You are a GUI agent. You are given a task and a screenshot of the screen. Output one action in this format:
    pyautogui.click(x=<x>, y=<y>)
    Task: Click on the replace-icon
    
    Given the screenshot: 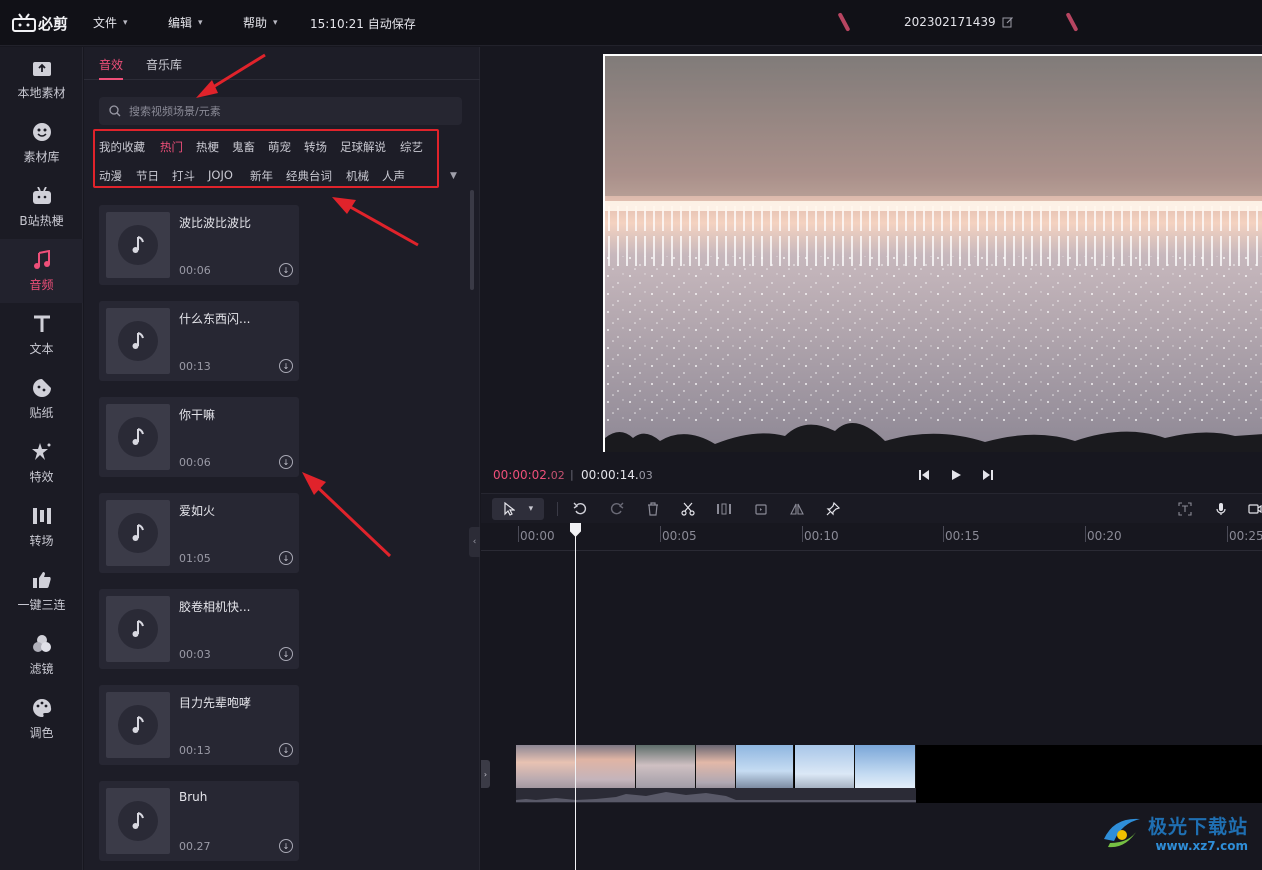 What is the action you would take?
    pyautogui.click(x=761, y=509)
    